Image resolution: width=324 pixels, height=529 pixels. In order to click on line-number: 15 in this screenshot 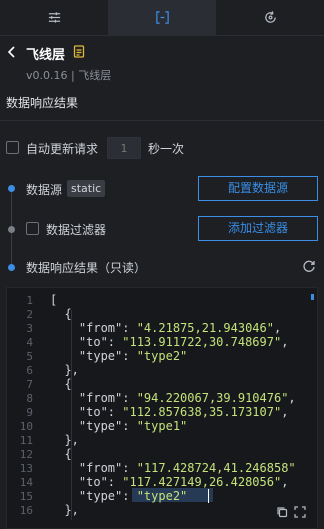, I will do `click(26, 496)`.